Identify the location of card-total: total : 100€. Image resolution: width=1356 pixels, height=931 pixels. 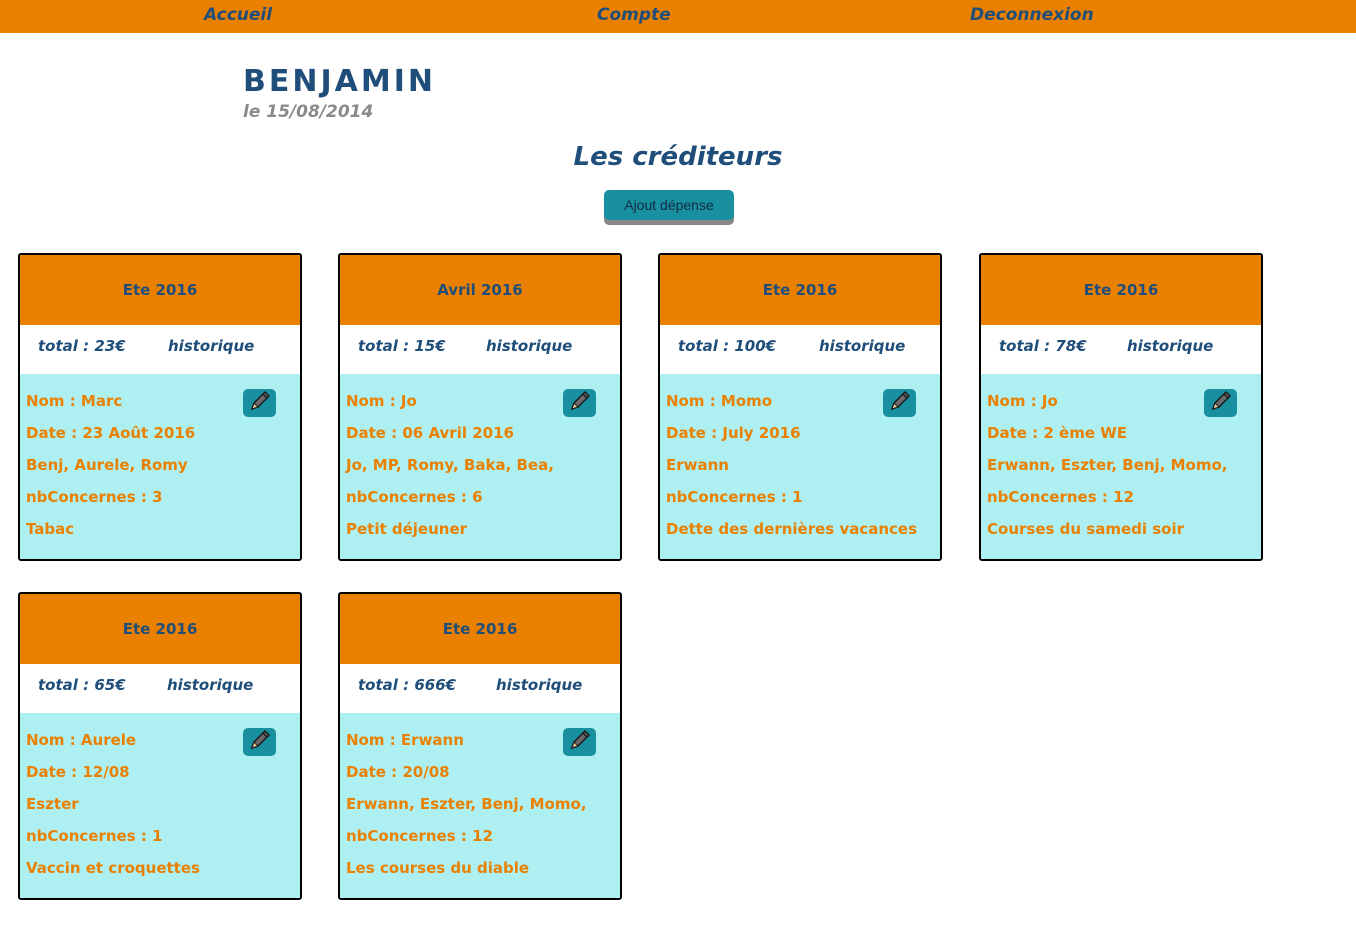
(727, 346).